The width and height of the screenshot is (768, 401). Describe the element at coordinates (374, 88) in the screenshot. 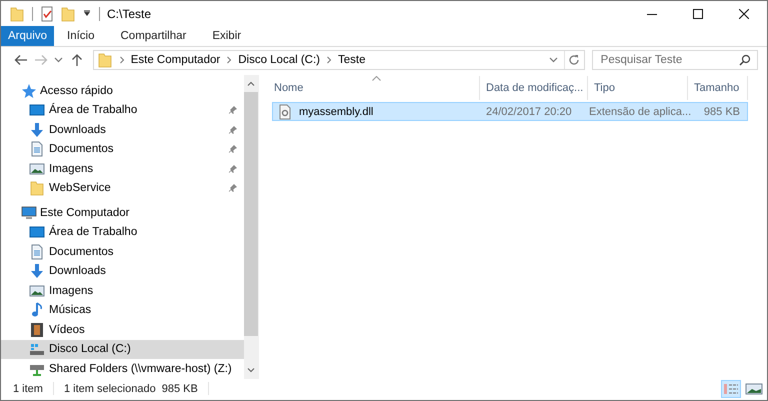

I see `column-header: Nome` at that location.